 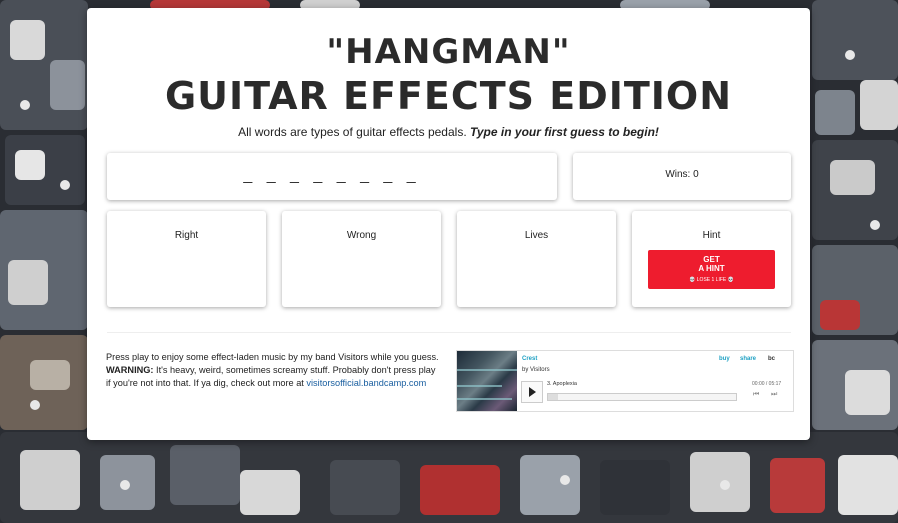 What do you see at coordinates (448, 52) in the screenshot?
I see `title-hangman: "HANGMAN"` at bounding box center [448, 52].